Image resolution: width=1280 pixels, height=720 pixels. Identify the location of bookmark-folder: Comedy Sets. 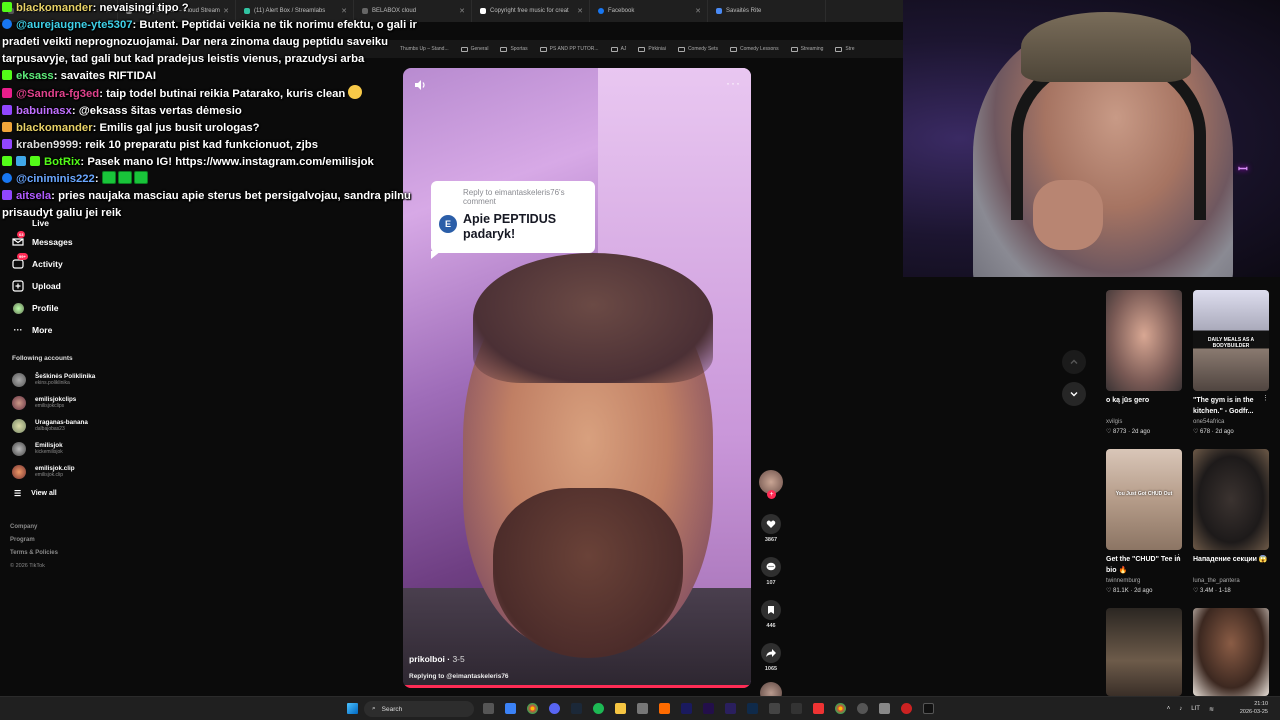
(697, 49).